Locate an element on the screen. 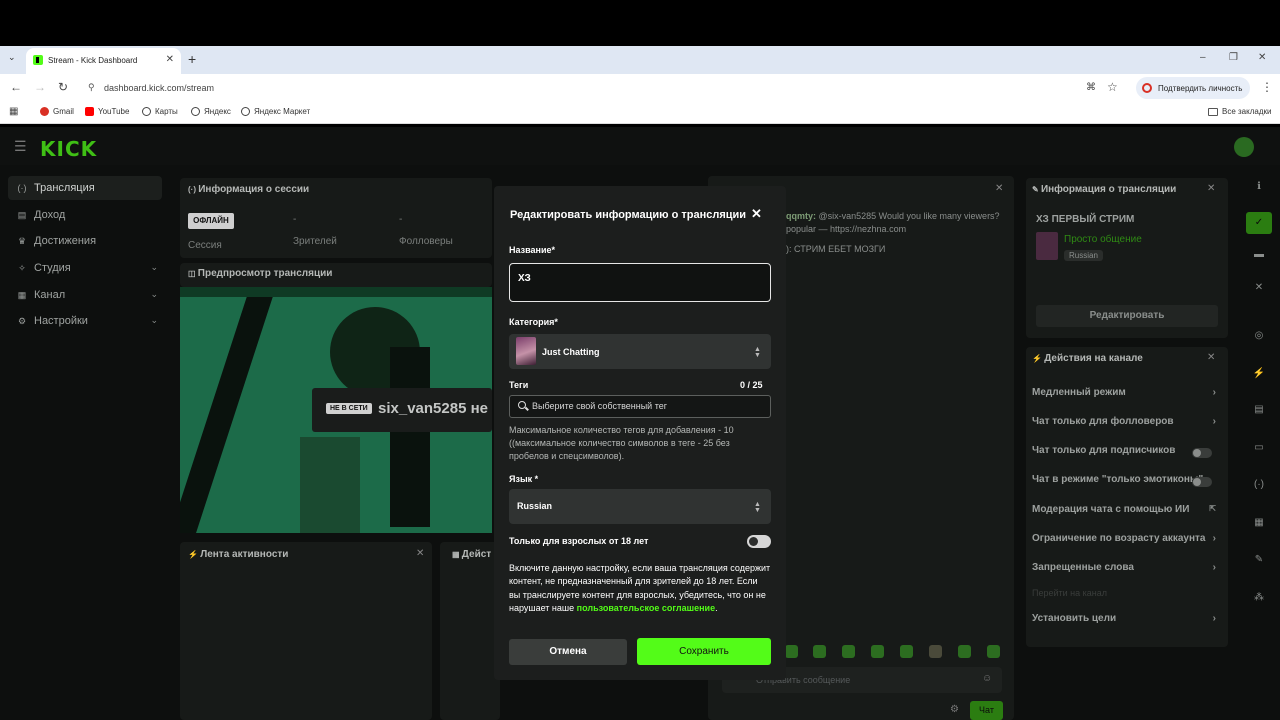  user-agreement-link: пользовательское соглашение is located at coordinates (646, 608).